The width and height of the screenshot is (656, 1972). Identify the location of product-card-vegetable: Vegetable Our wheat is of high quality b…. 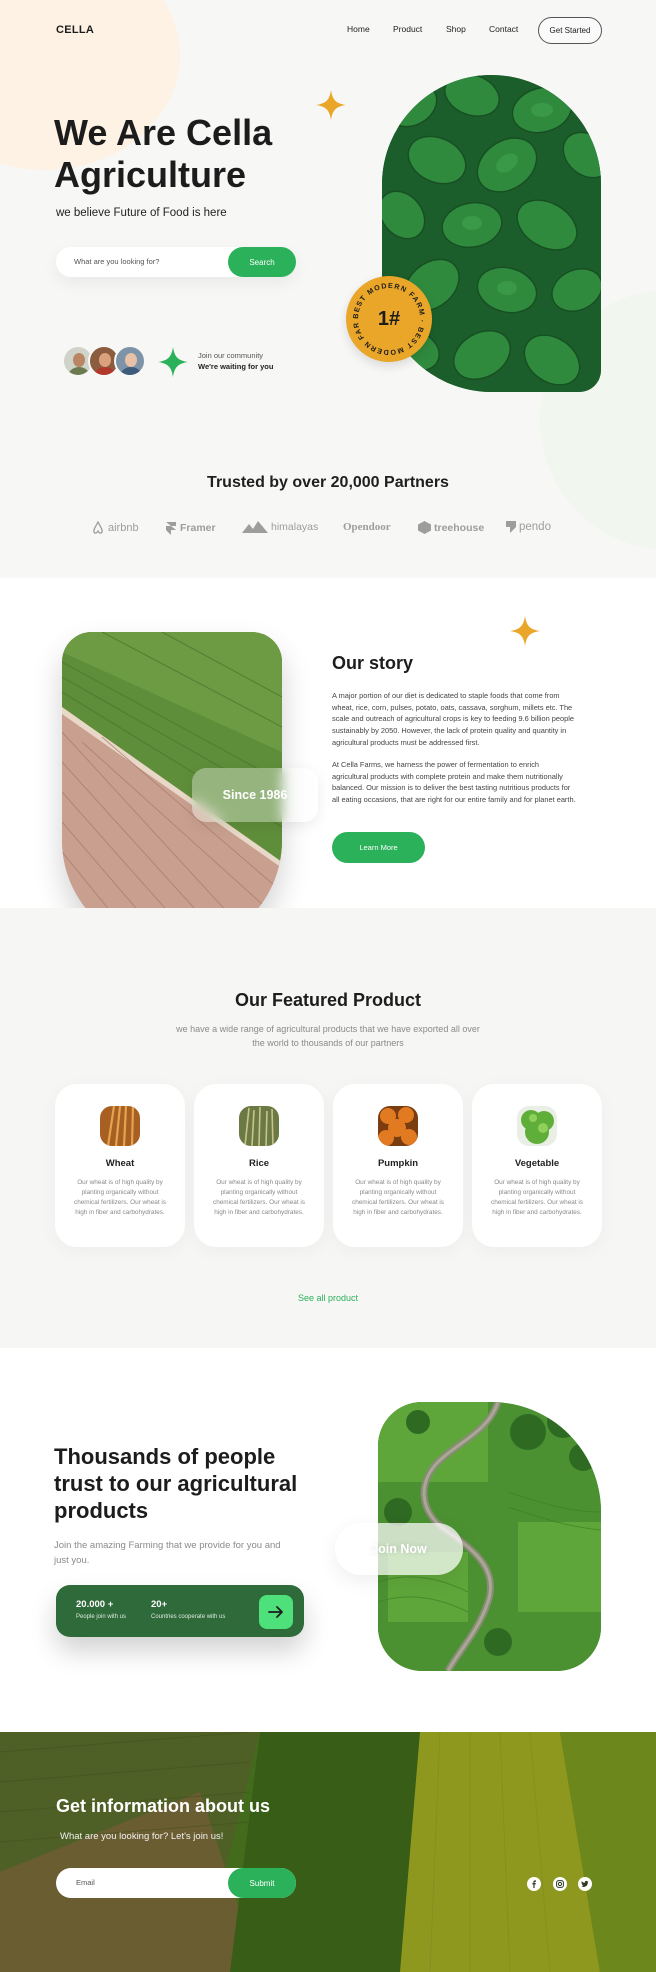
(537, 1165).